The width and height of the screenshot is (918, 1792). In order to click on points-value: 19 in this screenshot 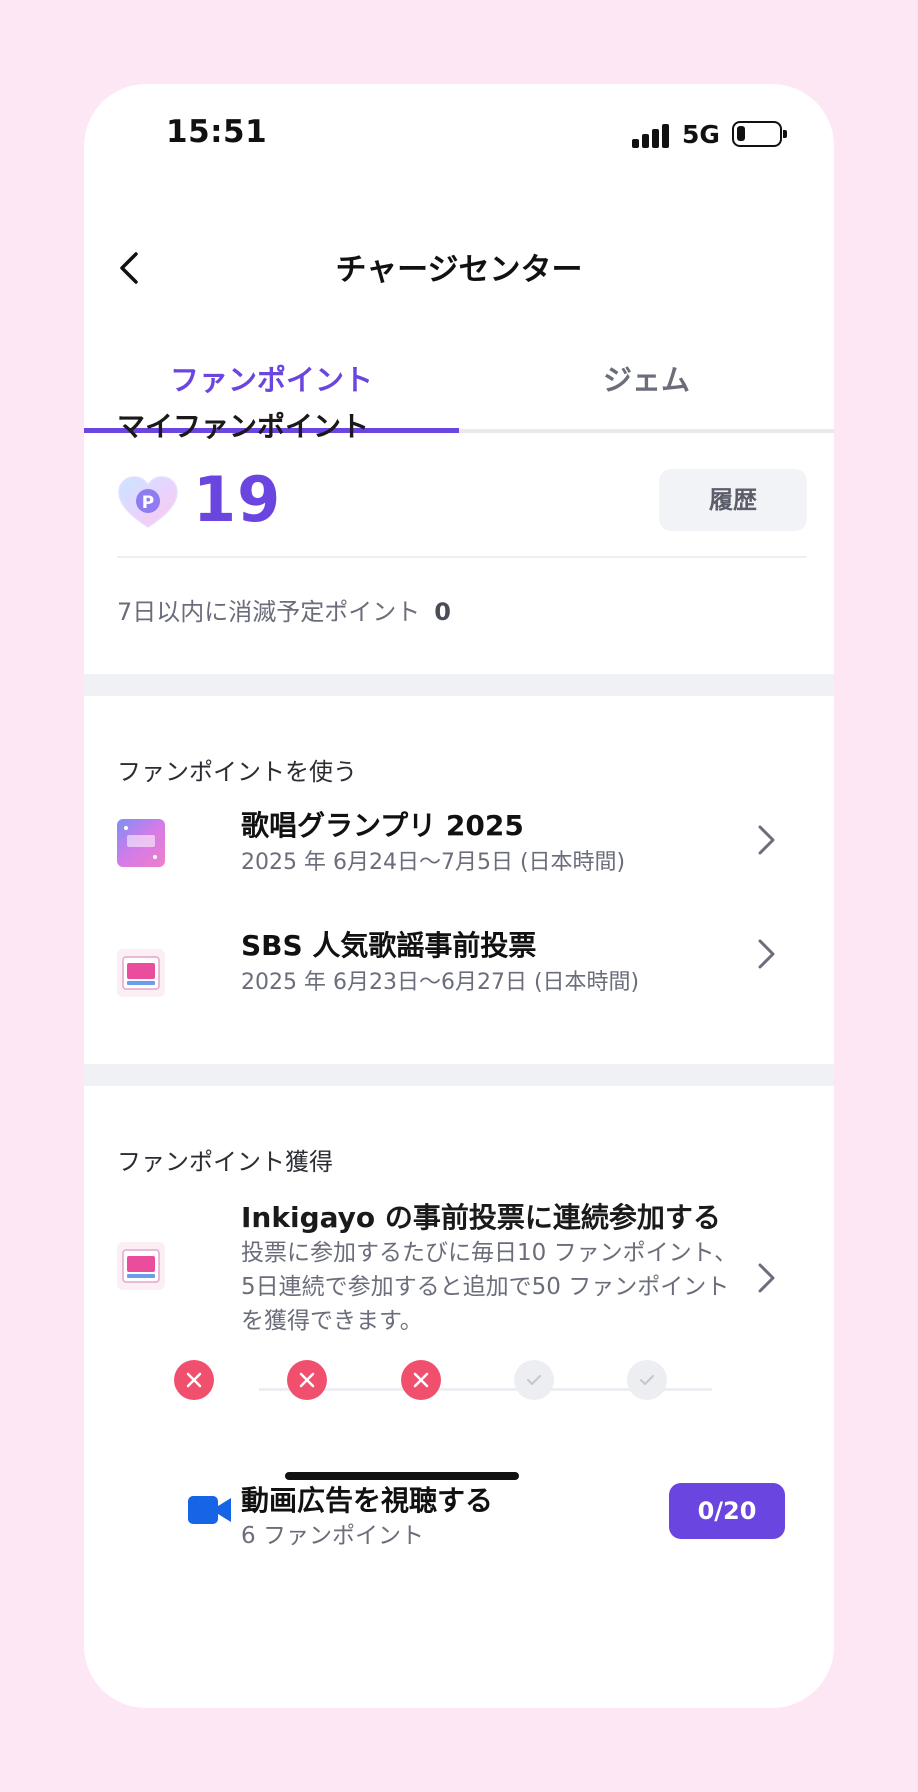, I will do `click(237, 499)`.